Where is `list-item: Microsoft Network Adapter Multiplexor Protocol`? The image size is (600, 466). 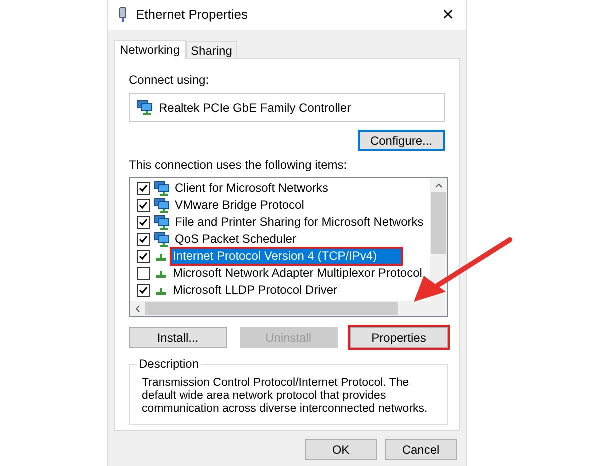
list-item: Microsoft Network Adapter Multiplexor Protocol is located at coordinates (298, 273).